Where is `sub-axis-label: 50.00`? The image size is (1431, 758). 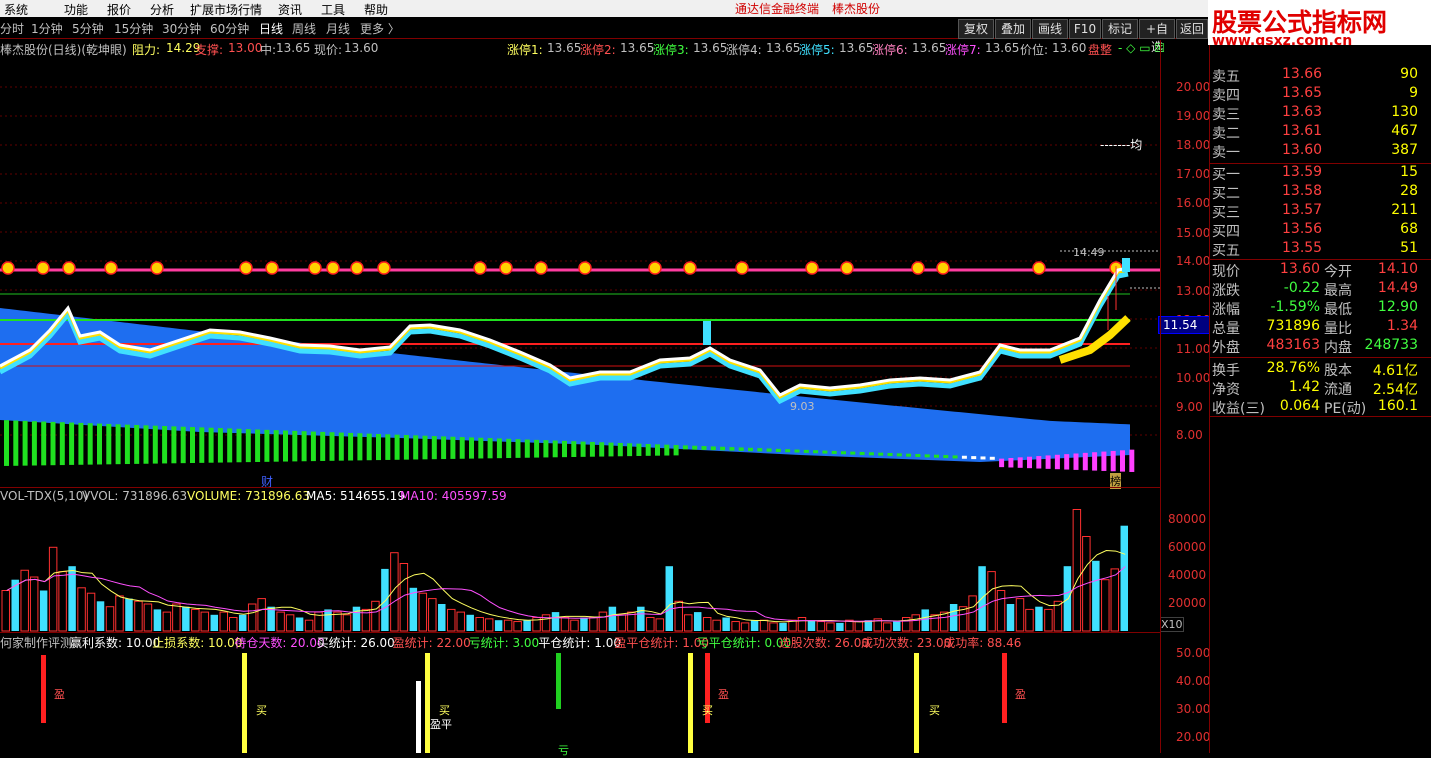 sub-axis-label: 50.00 is located at coordinates (1193, 653).